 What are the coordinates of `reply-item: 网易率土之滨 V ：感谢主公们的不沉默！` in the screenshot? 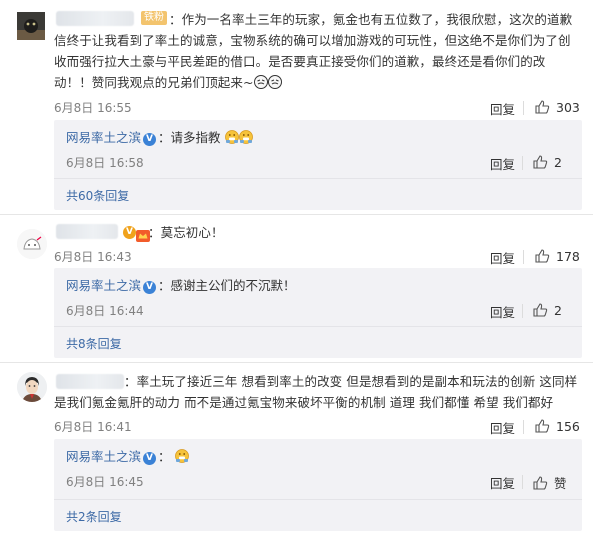 It's located at (181, 286).